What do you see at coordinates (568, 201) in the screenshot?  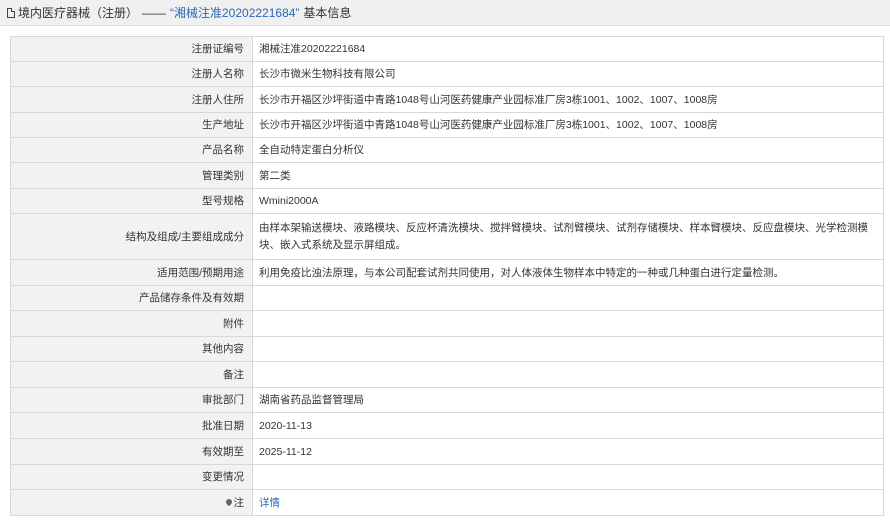 I see `row-value: Wmini2000A` at bounding box center [568, 201].